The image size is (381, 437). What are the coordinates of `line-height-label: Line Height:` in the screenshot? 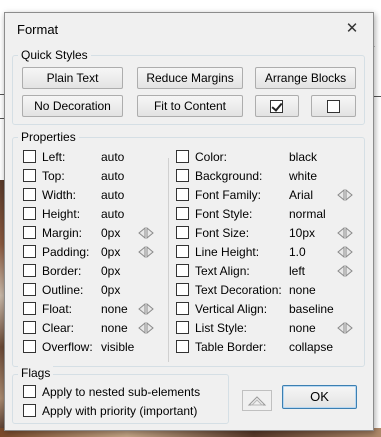 It's located at (227, 252).